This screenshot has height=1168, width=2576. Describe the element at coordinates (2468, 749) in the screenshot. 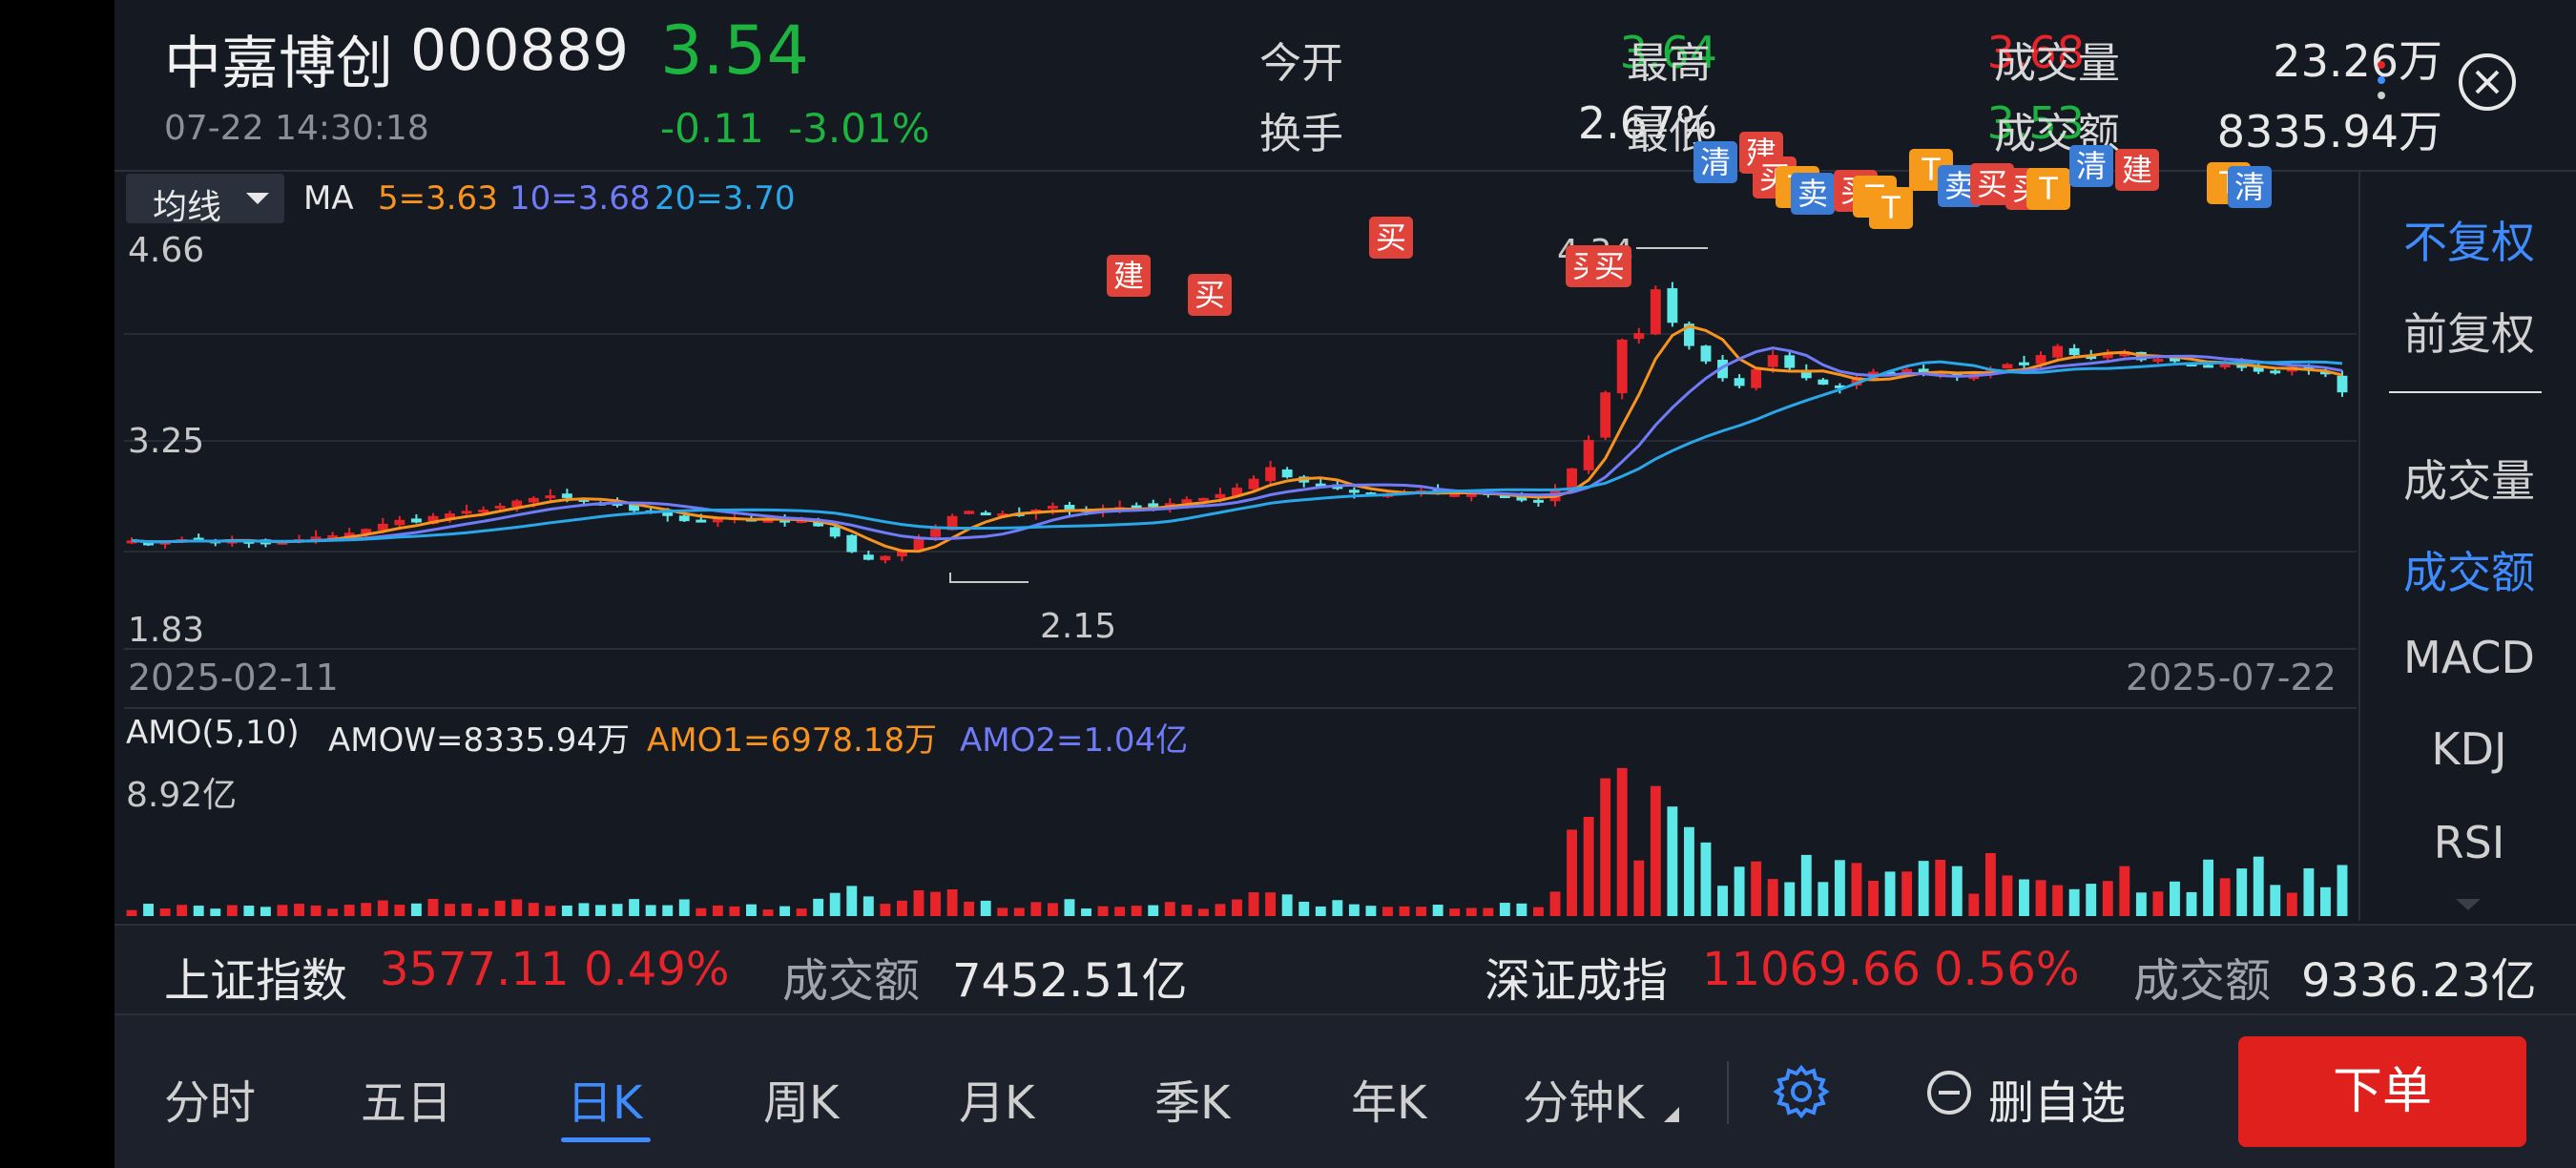

I see `indicator-kdj: KDJ` at that location.